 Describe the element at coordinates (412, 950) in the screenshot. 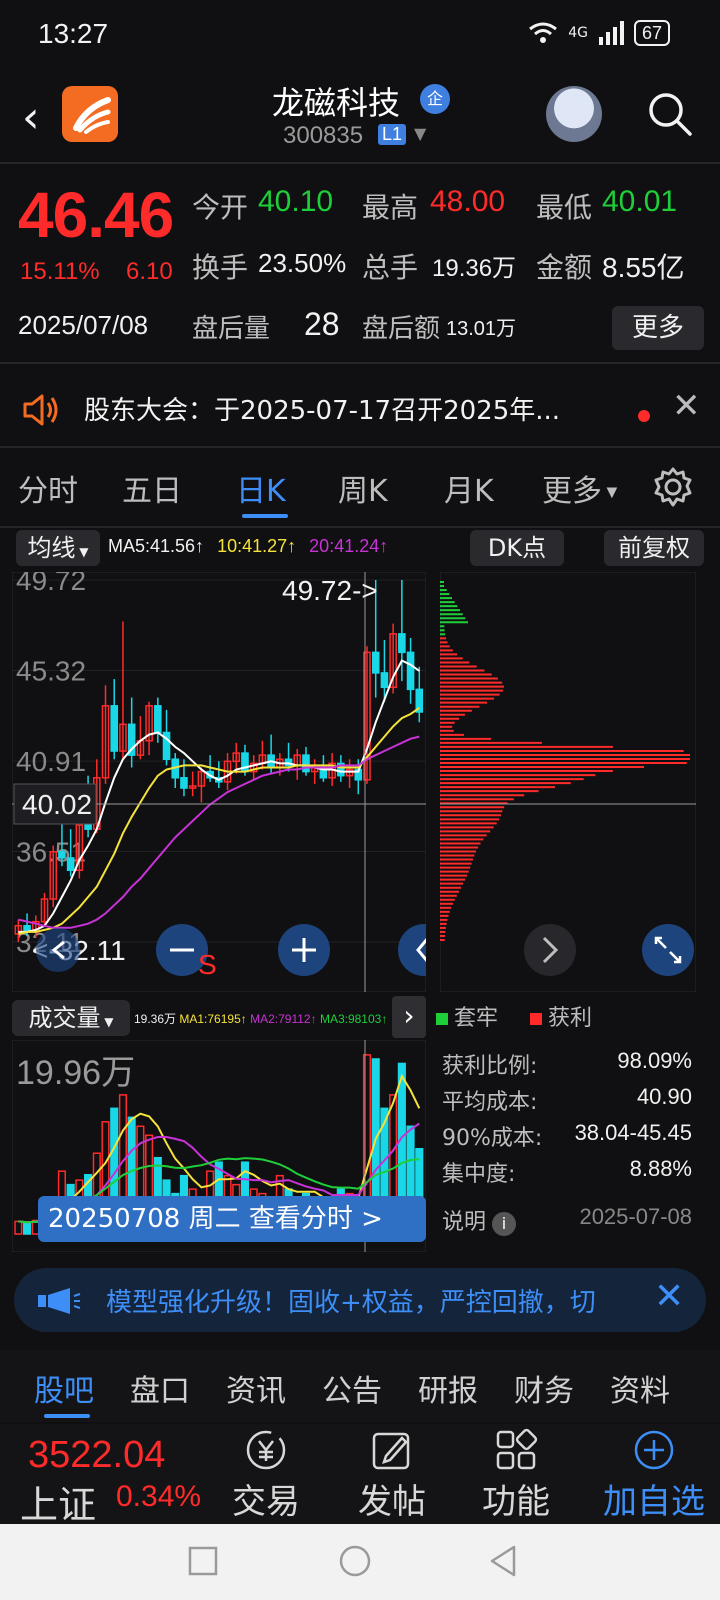

I see `pan-left-button` at that location.